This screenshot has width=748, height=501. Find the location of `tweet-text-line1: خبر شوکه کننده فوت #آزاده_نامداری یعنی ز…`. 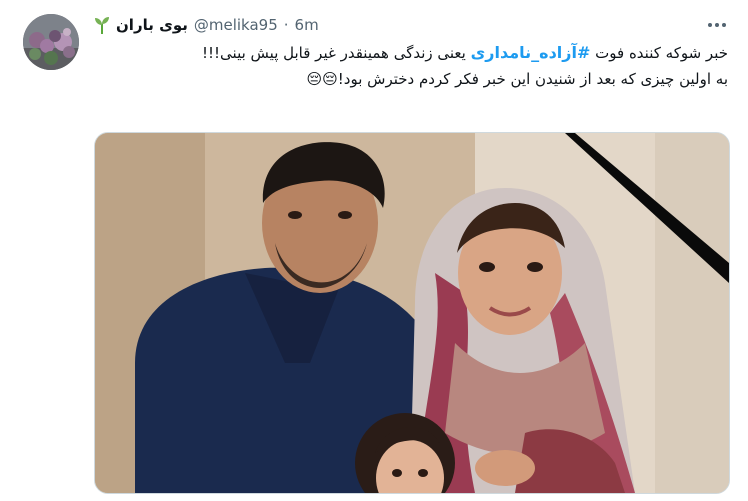

tweet-text-line1: خبر شوکه کننده فوت #آزاده_نامداری یعنی ز… is located at coordinates (411, 53).